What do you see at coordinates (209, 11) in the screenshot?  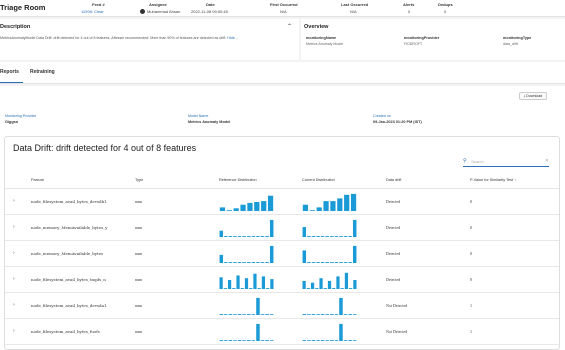 I see `date-value: 2022-11-08 09:00:45` at bounding box center [209, 11].